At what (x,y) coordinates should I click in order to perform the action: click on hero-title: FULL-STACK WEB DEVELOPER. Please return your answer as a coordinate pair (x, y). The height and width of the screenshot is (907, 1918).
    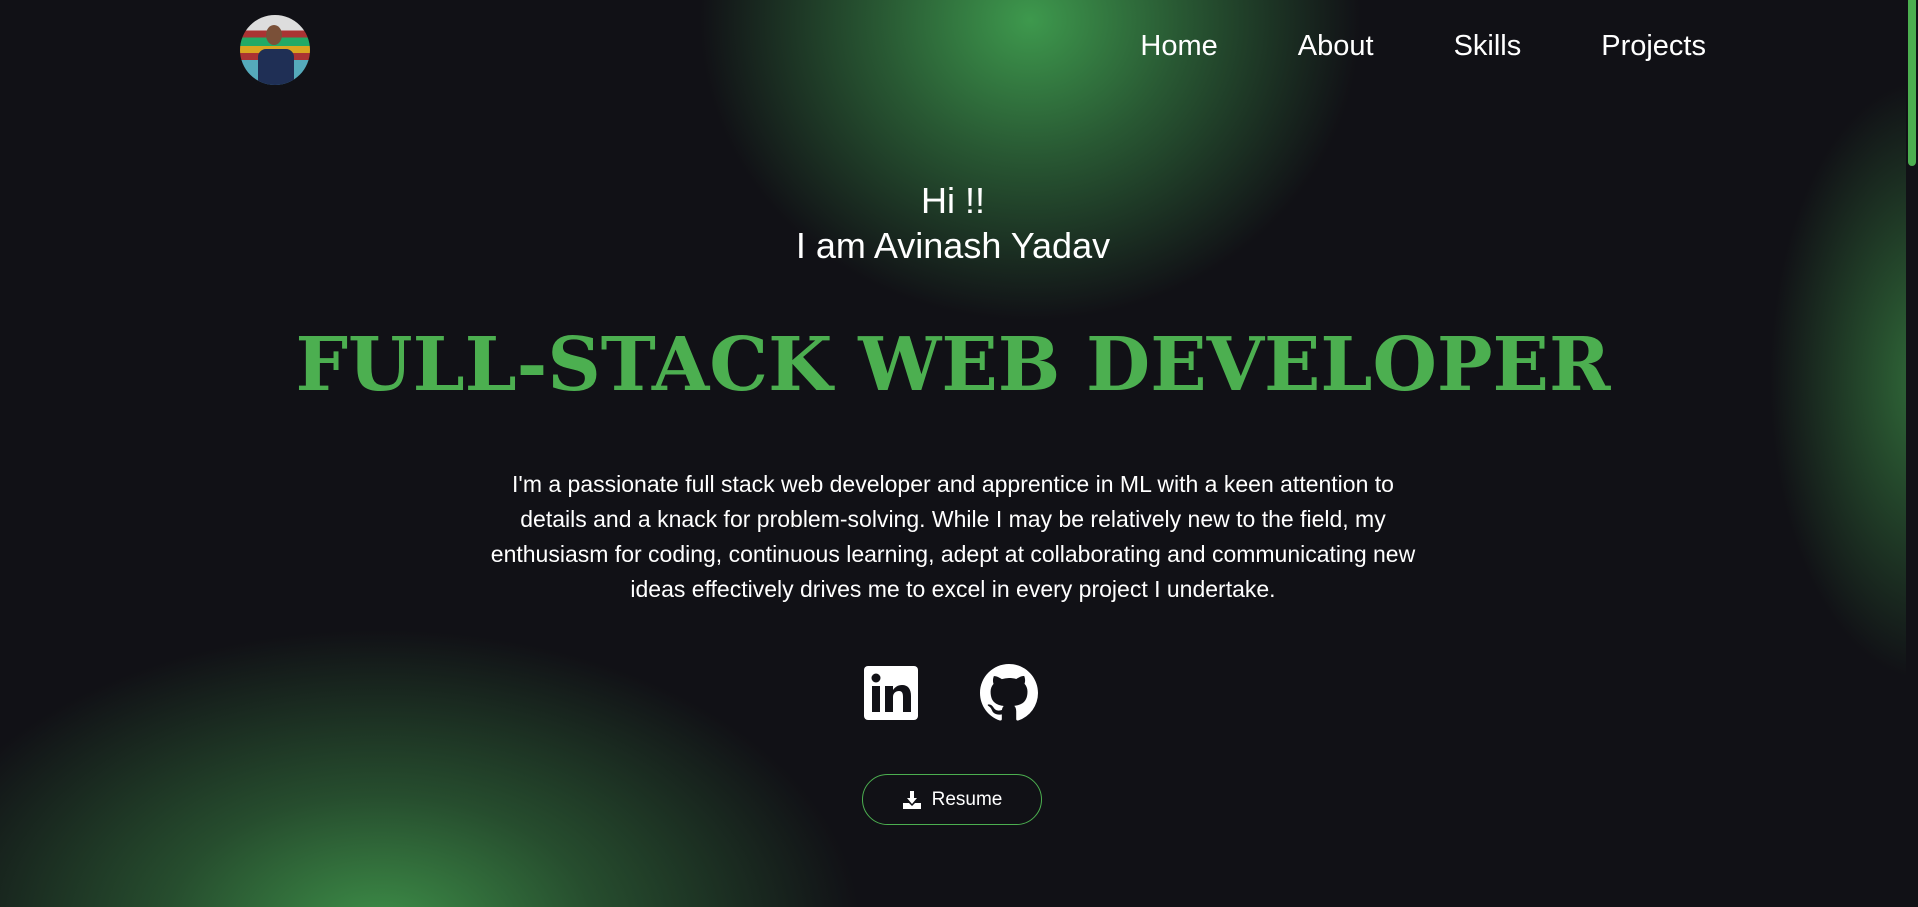
    Looking at the image, I should click on (953, 365).